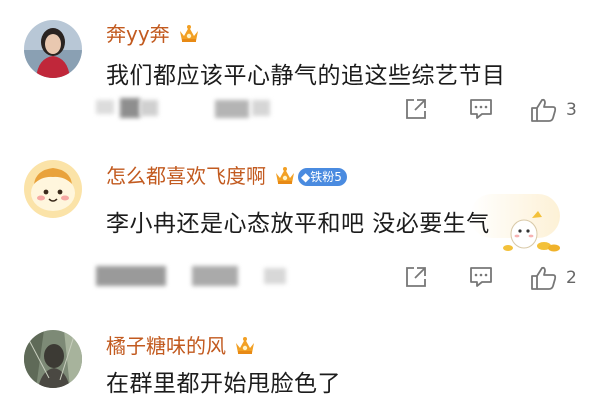 The width and height of the screenshot is (600, 406). I want to click on fan-badge-label: 铁粉5, so click(326, 177).